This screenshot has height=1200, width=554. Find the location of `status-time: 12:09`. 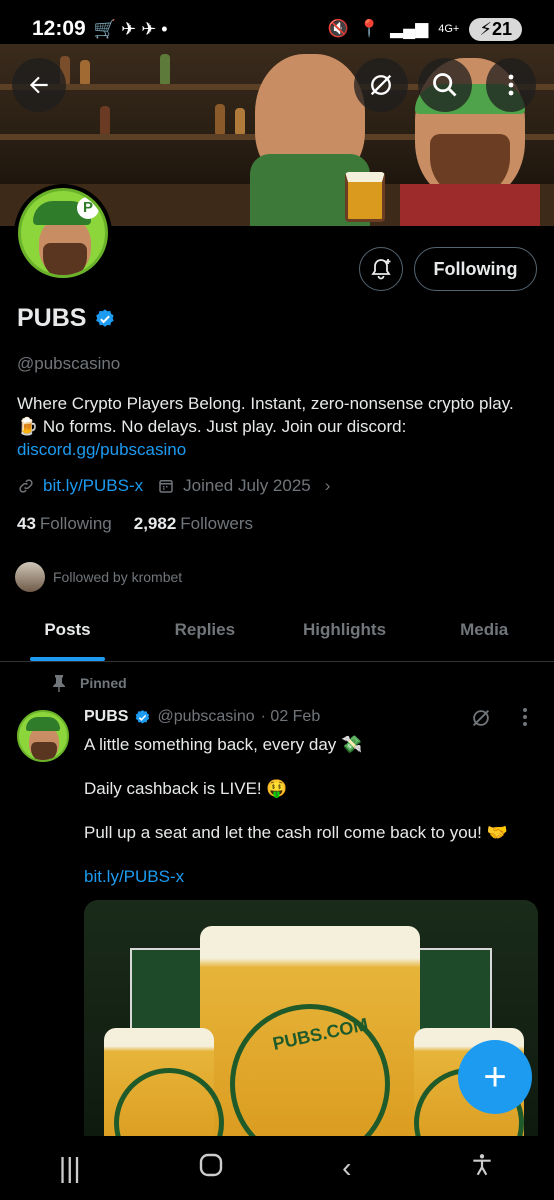

status-time: 12:09 is located at coordinates (59, 28).